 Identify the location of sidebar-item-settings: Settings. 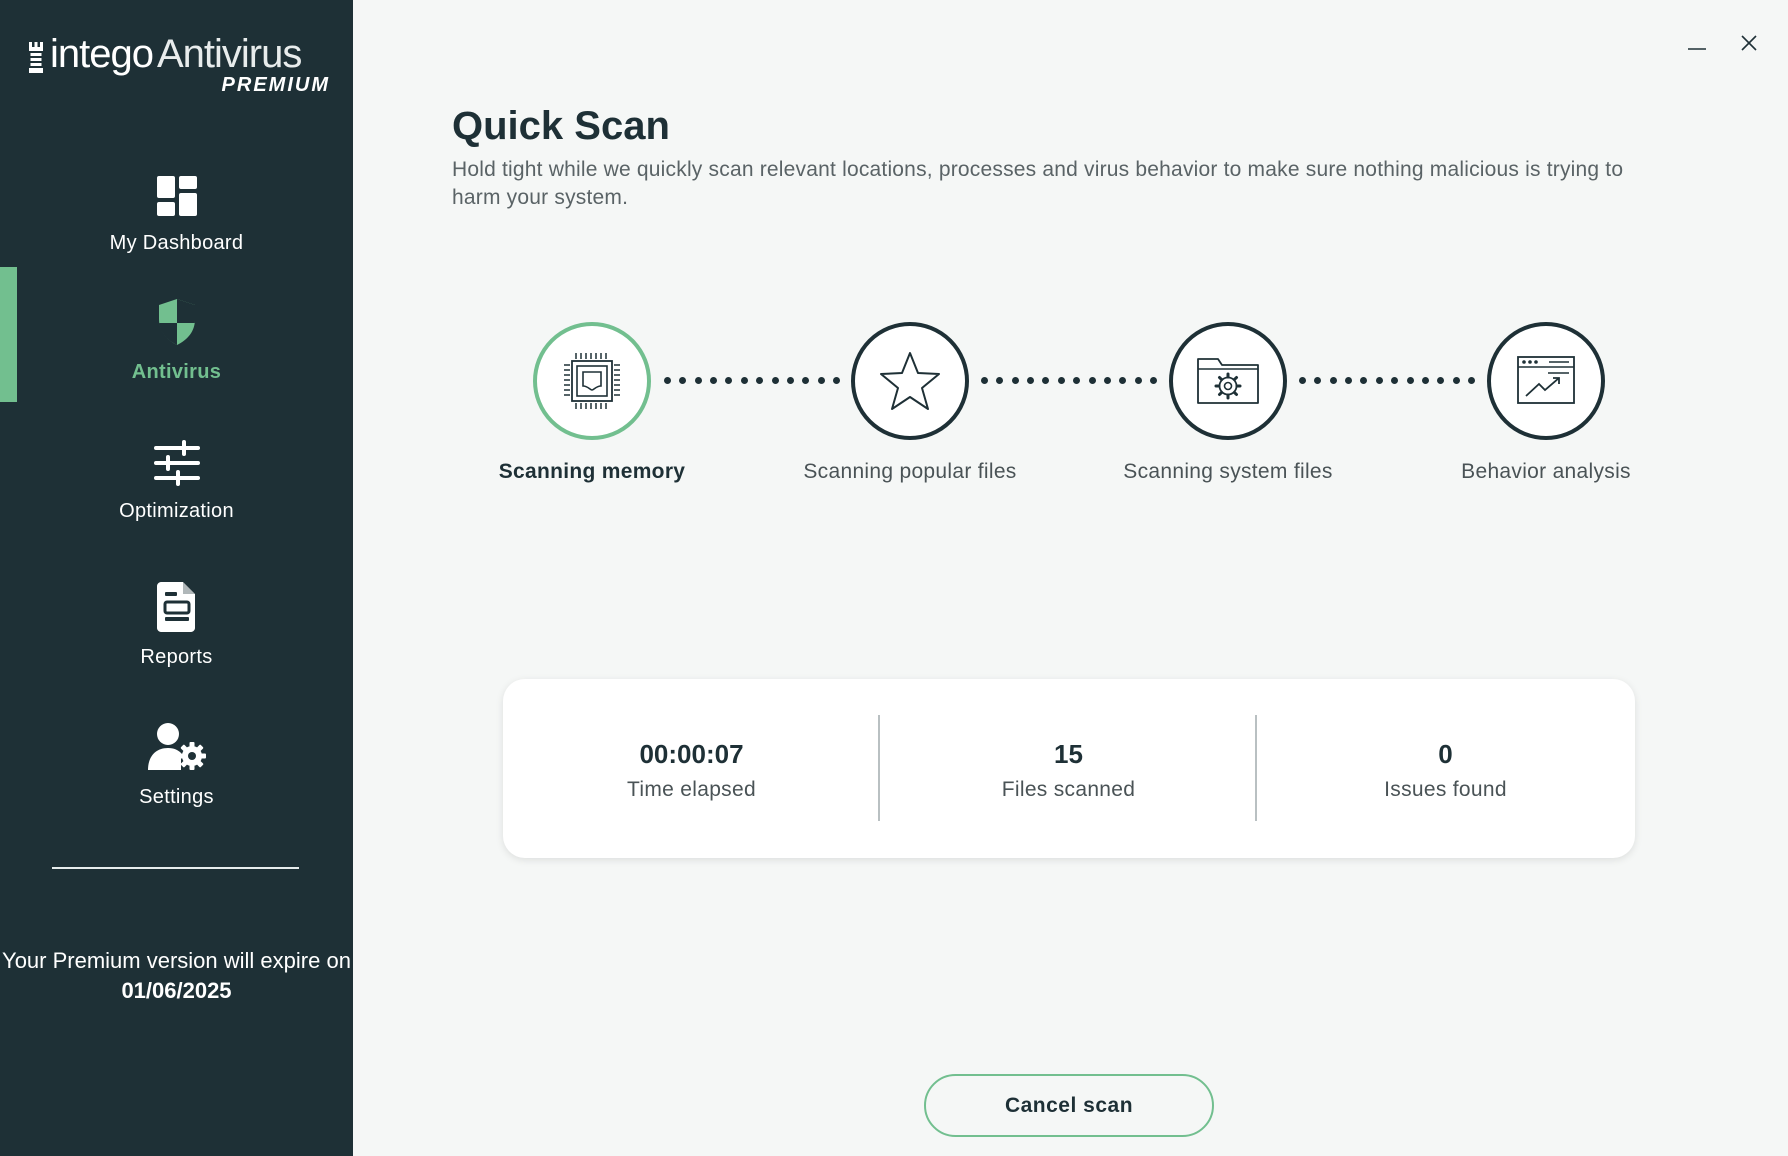
(176, 765).